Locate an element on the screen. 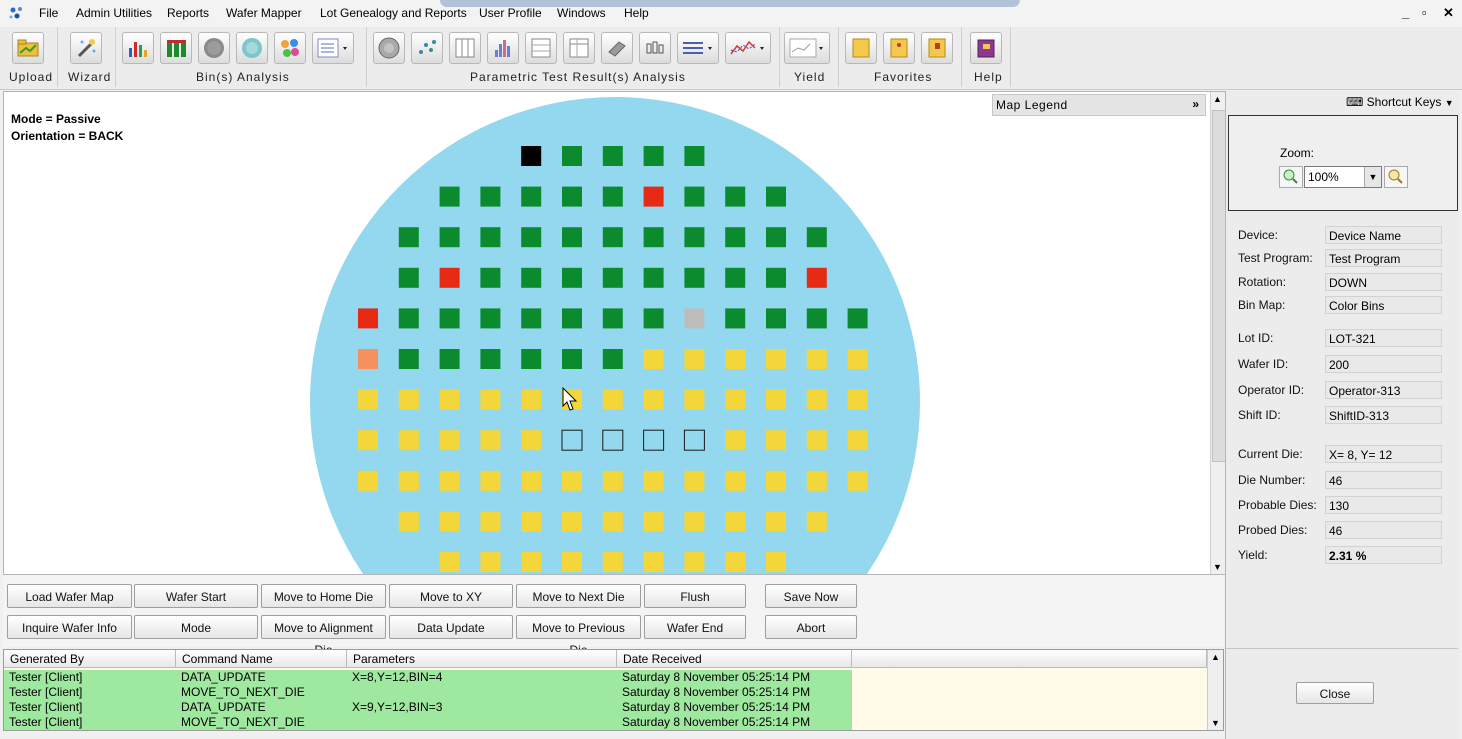  column-header-command-name: Command Name is located at coordinates (261, 659).